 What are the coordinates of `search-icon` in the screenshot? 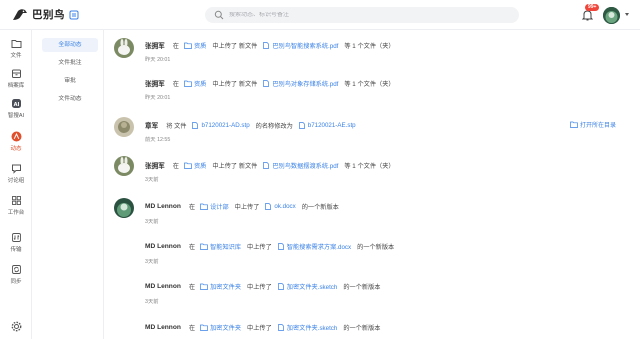 It's located at (219, 15).